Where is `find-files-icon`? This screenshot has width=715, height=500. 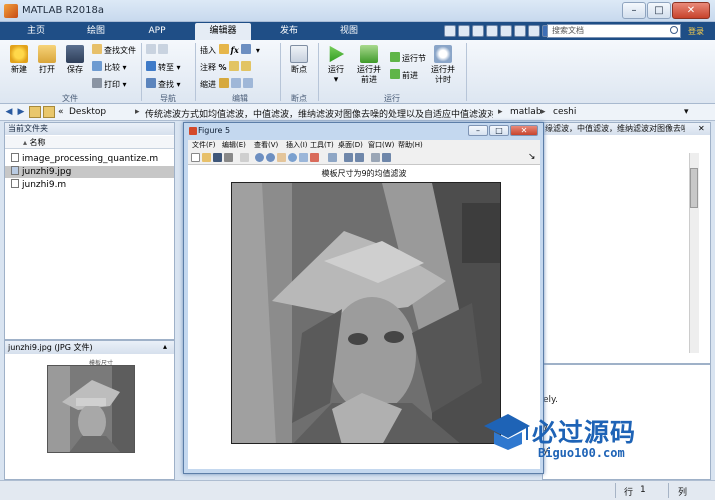
find-files-icon is located at coordinates (97, 49).